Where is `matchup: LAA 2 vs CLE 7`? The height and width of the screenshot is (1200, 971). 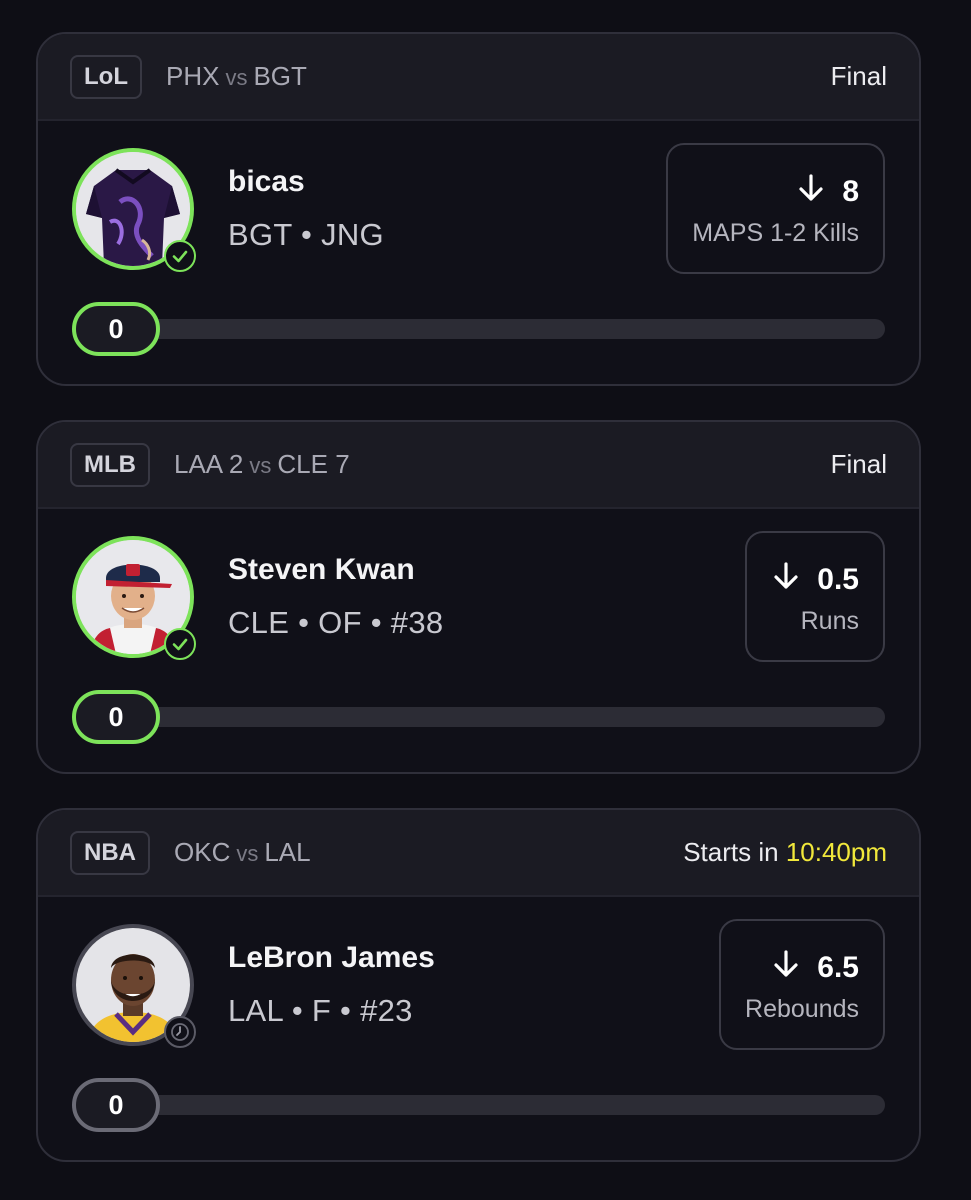
matchup: LAA 2 vs CLE 7 is located at coordinates (262, 464).